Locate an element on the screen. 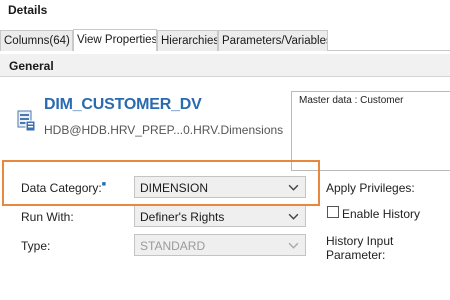 This screenshot has height=300, width=450. history-input-parameter-label: History Input Parameter: is located at coordinates (360, 248).